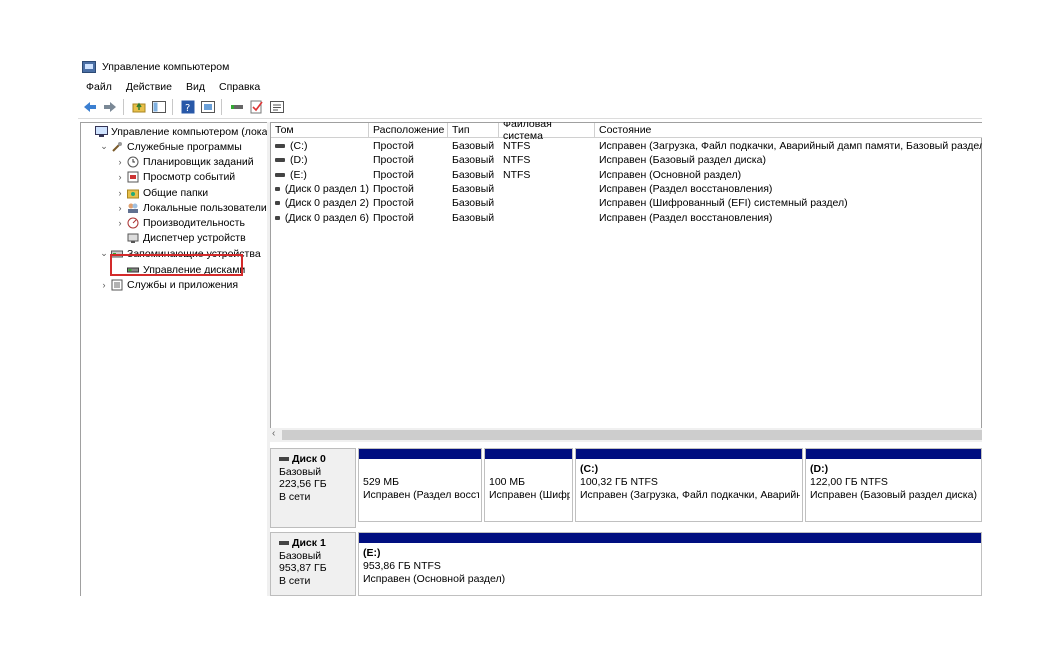 This screenshot has width=1060, height=650. Describe the element at coordinates (123, 107) in the screenshot. I see `toolbar-separator` at that location.